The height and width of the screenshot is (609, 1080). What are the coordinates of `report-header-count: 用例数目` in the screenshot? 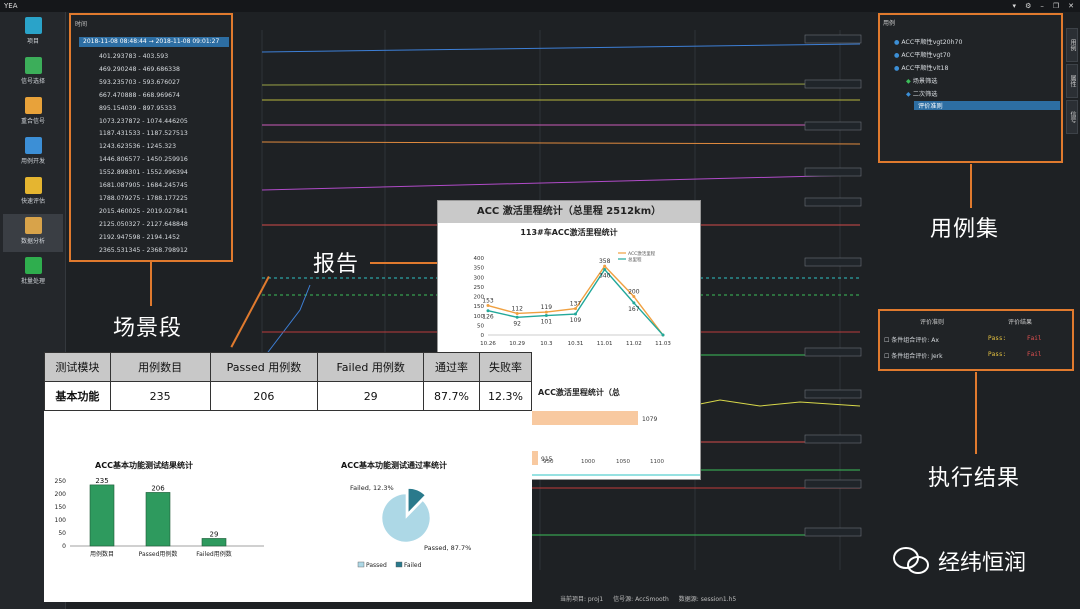 It's located at (160, 367).